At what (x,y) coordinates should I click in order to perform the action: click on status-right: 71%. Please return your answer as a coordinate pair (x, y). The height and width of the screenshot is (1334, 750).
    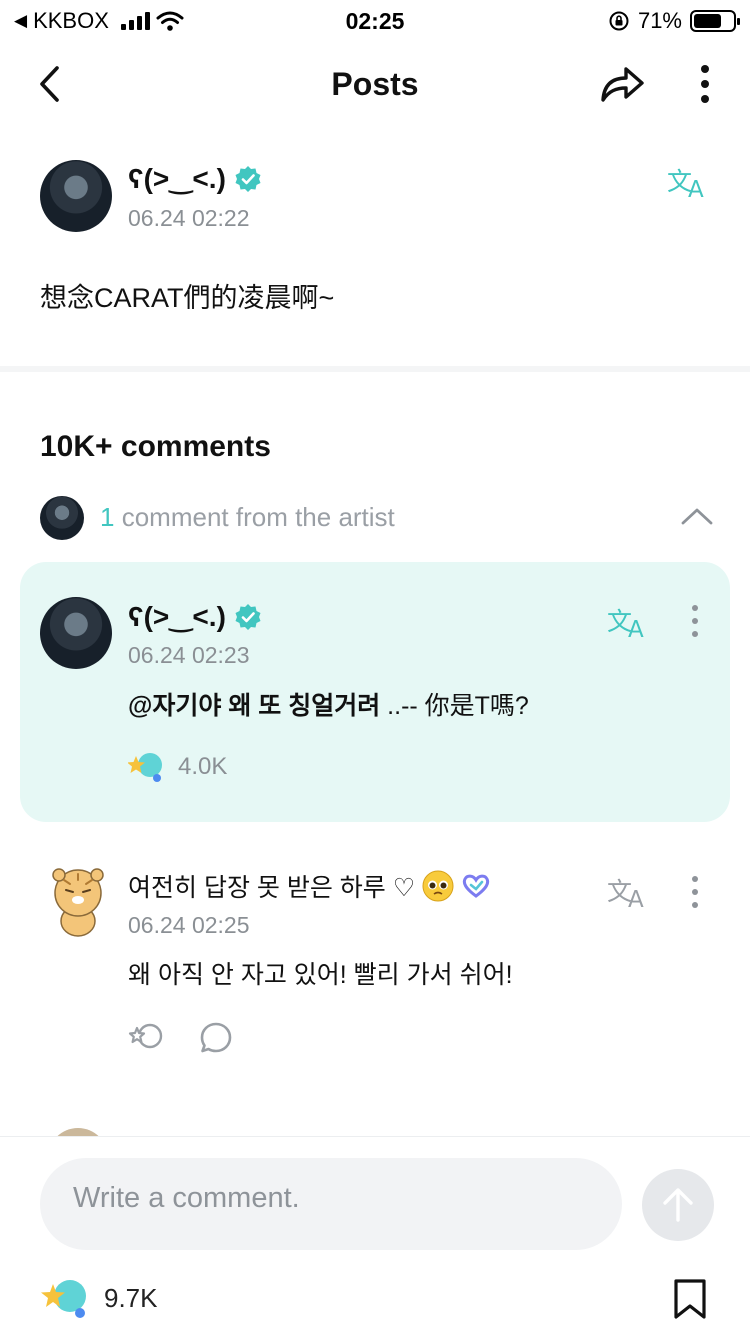
    Looking at the image, I should click on (674, 21).